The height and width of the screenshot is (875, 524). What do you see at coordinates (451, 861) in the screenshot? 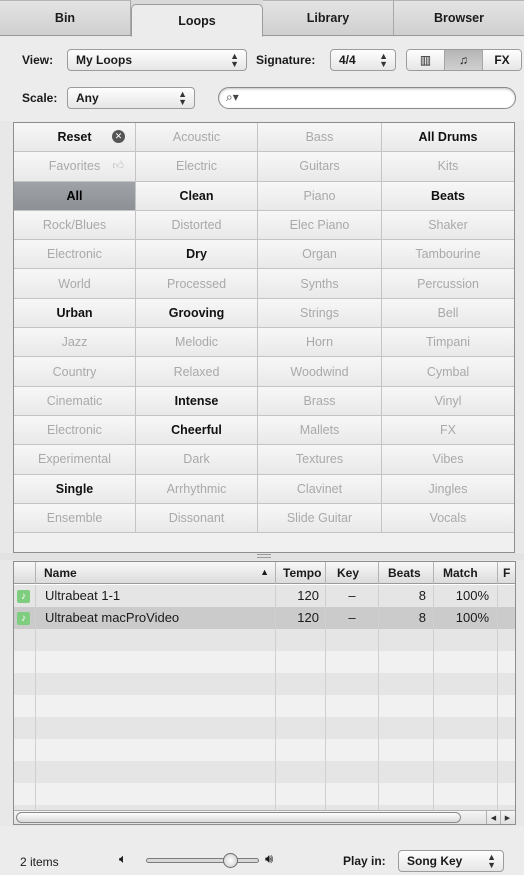
I see `play-in-popup: Song Key ▲ ▼` at bounding box center [451, 861].